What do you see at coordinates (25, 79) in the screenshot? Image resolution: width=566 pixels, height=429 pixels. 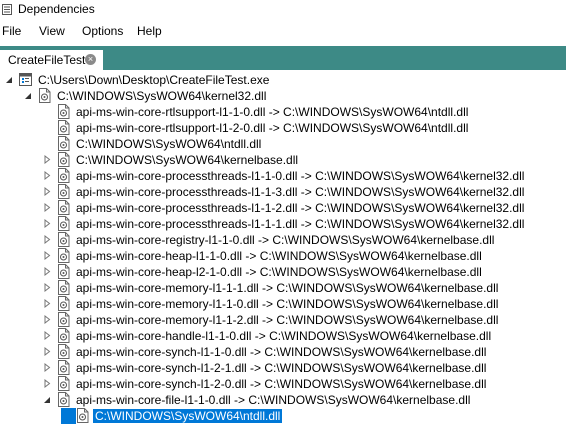 I see `exe-icon` at bounding box center [25, 79].